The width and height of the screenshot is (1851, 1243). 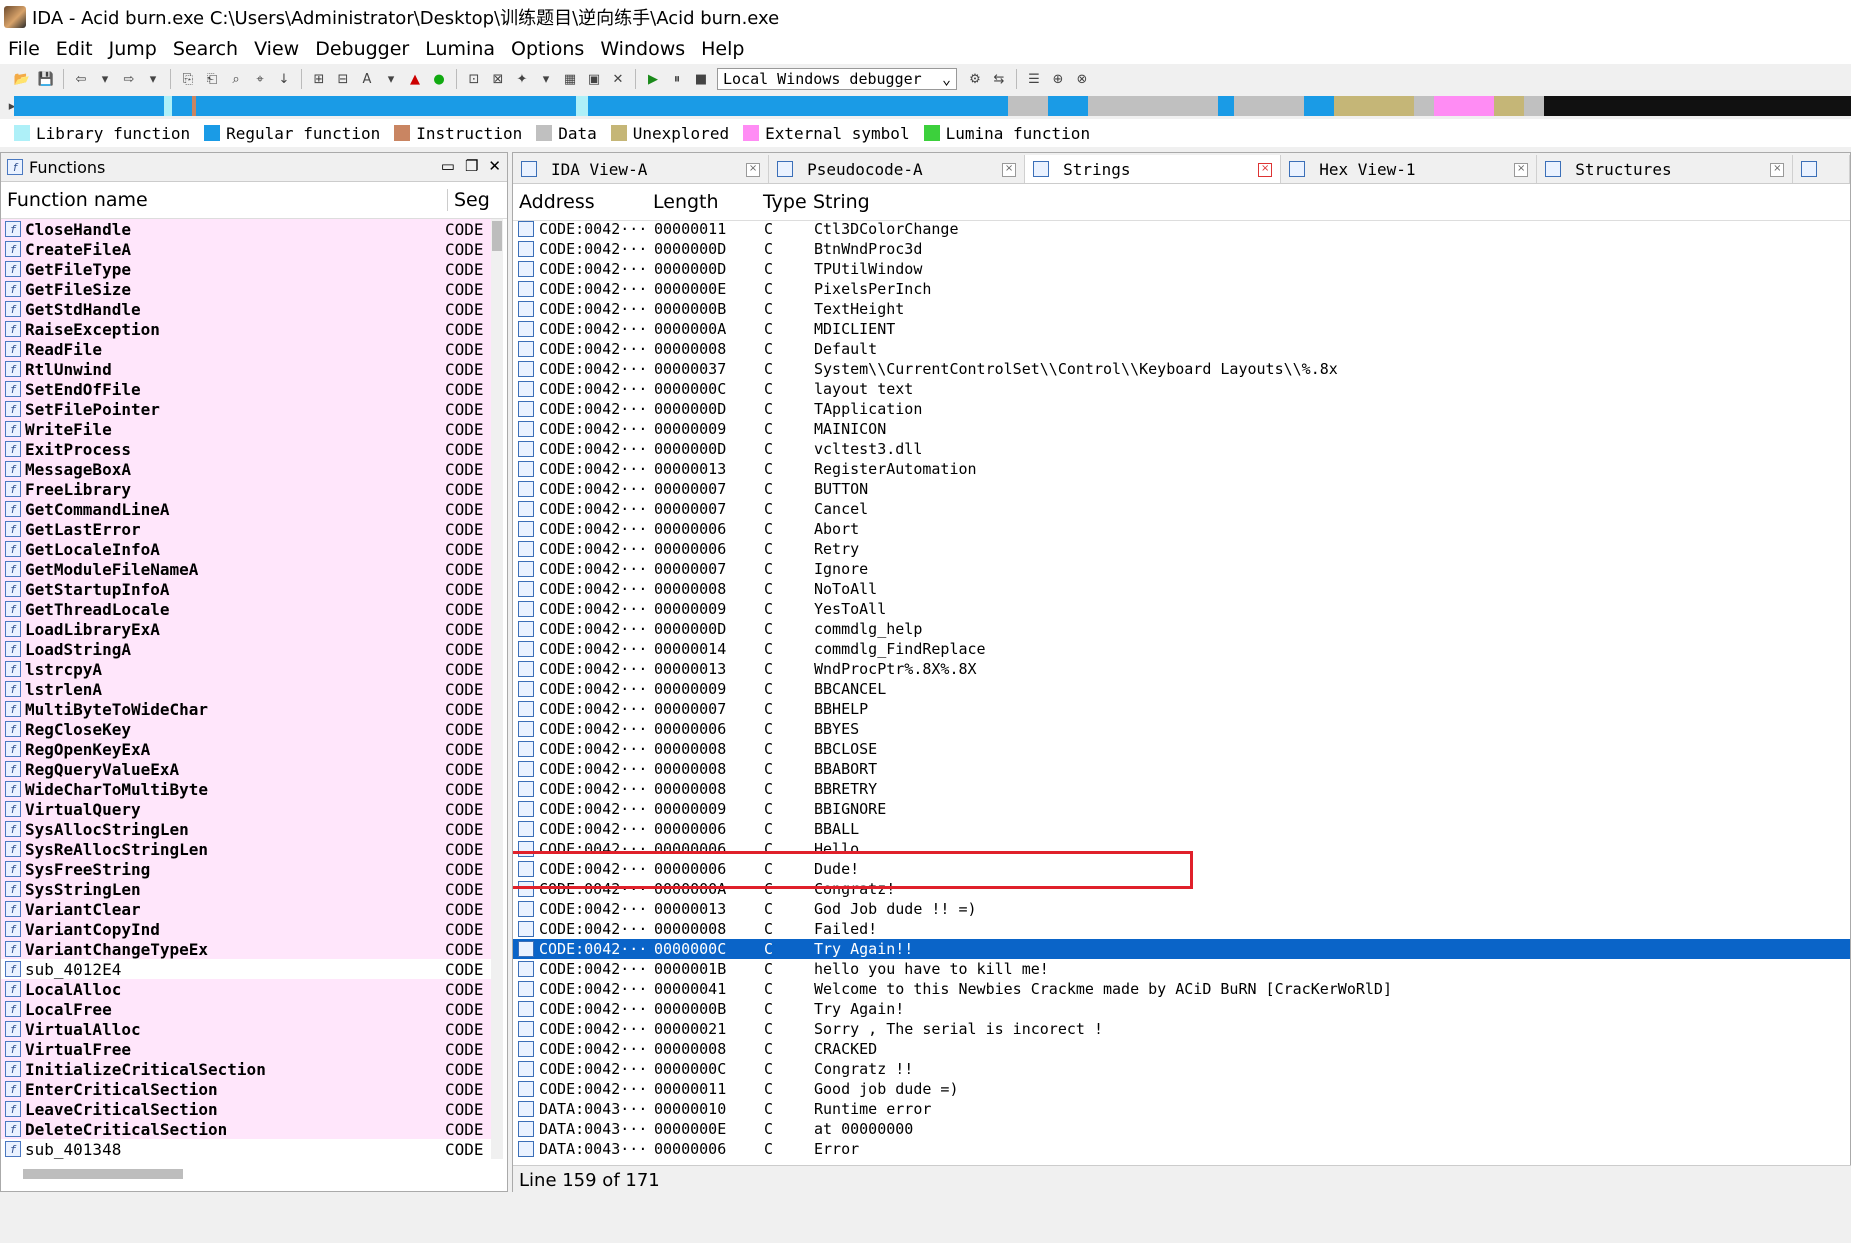 What do you see at coordinates (246, 629) in the screenshot?
I see `function-row: f LoadLibraryExA CODE` at bounding box center [246, 629].